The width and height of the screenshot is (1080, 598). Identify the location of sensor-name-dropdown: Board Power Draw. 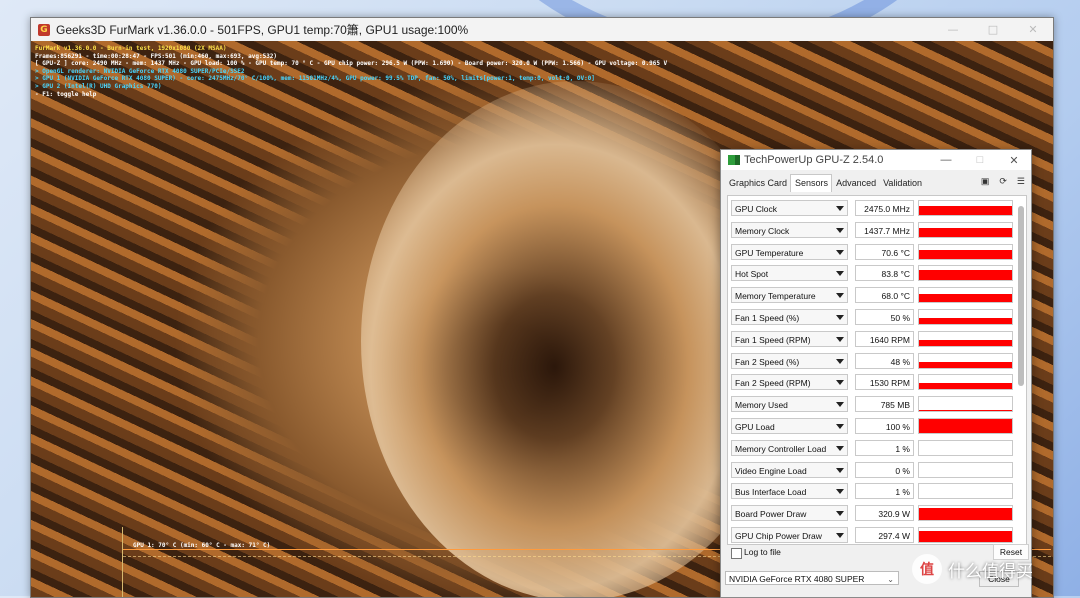
(789, 513).